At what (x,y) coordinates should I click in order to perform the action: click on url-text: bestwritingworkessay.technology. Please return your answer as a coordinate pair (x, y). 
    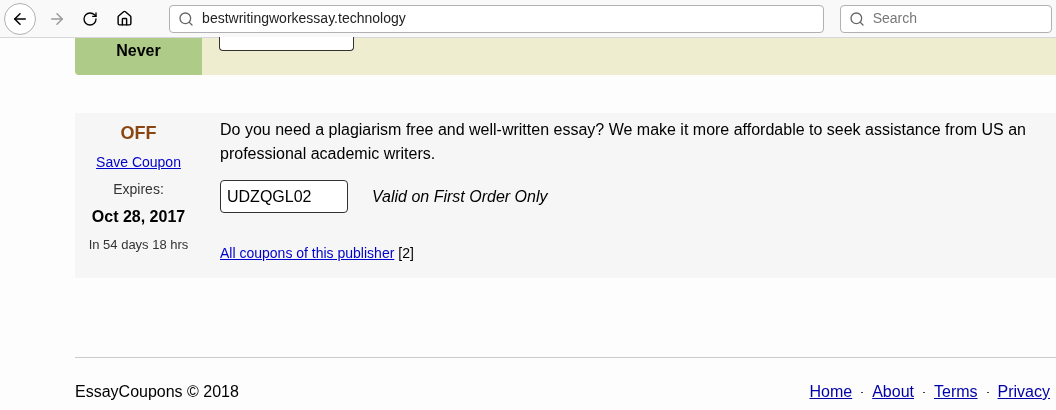
    Looking at the image, I should click on (304, 18).